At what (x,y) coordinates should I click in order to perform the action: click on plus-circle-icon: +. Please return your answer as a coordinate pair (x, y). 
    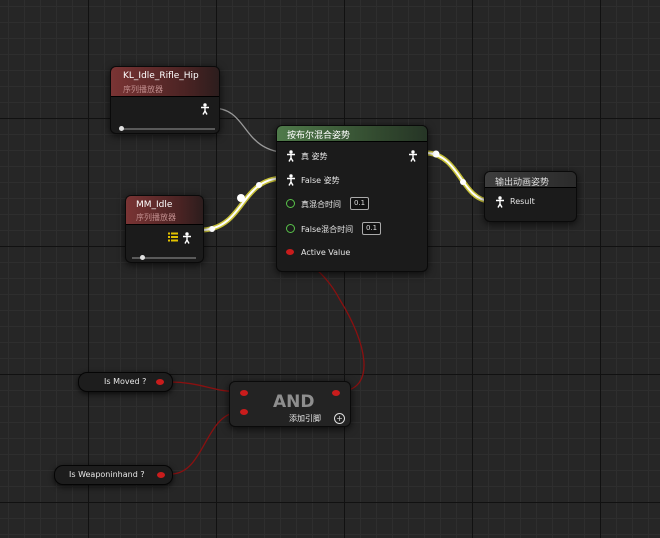
    Looking at the image, I should click on (339, 418).